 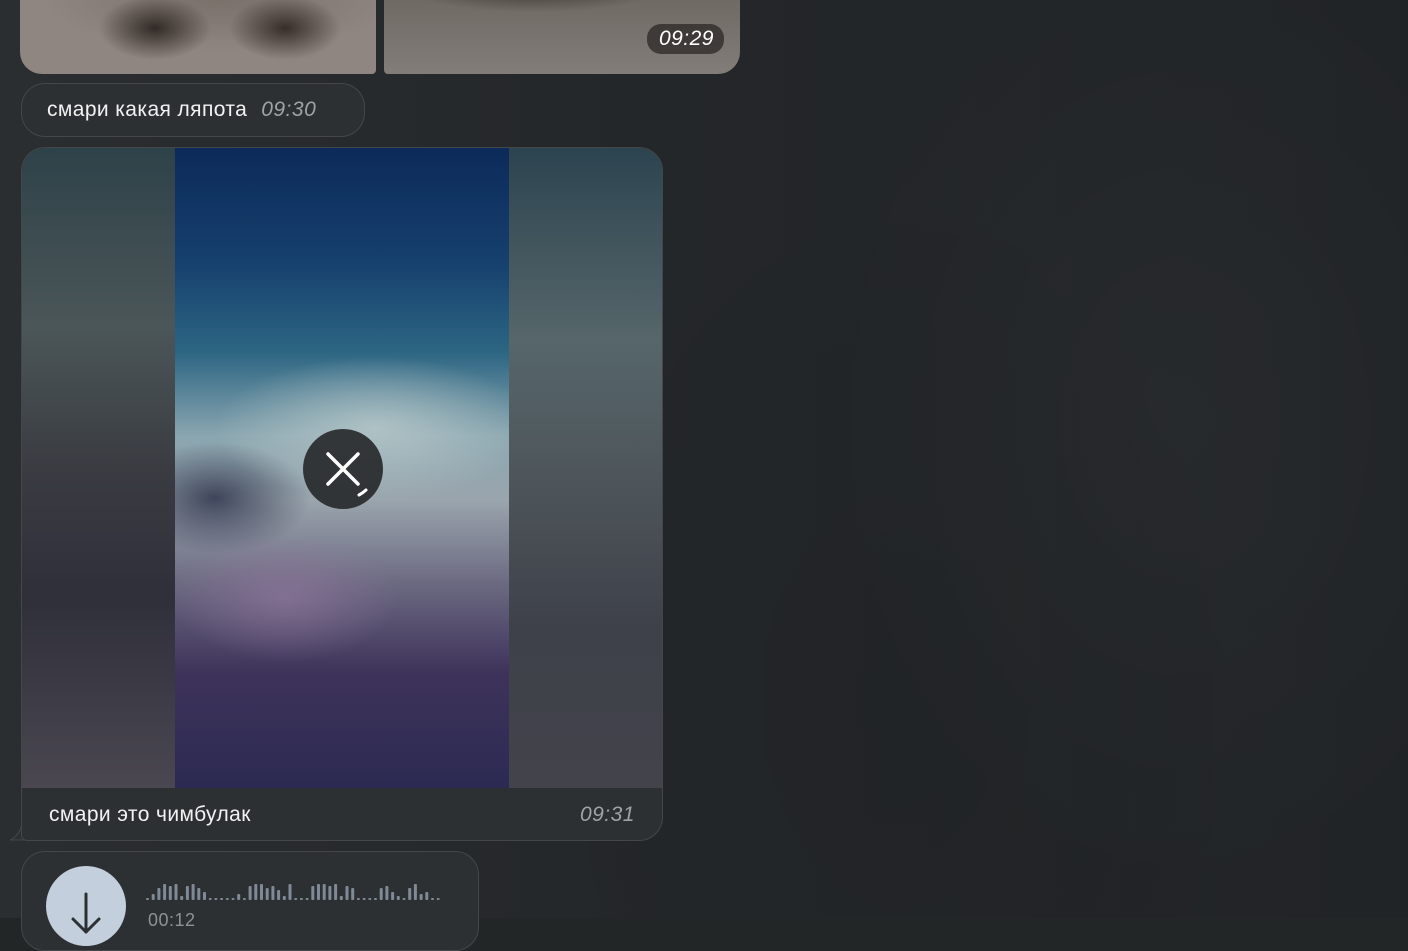 I want to click on voice-download-button, so click(x=86, y=906).